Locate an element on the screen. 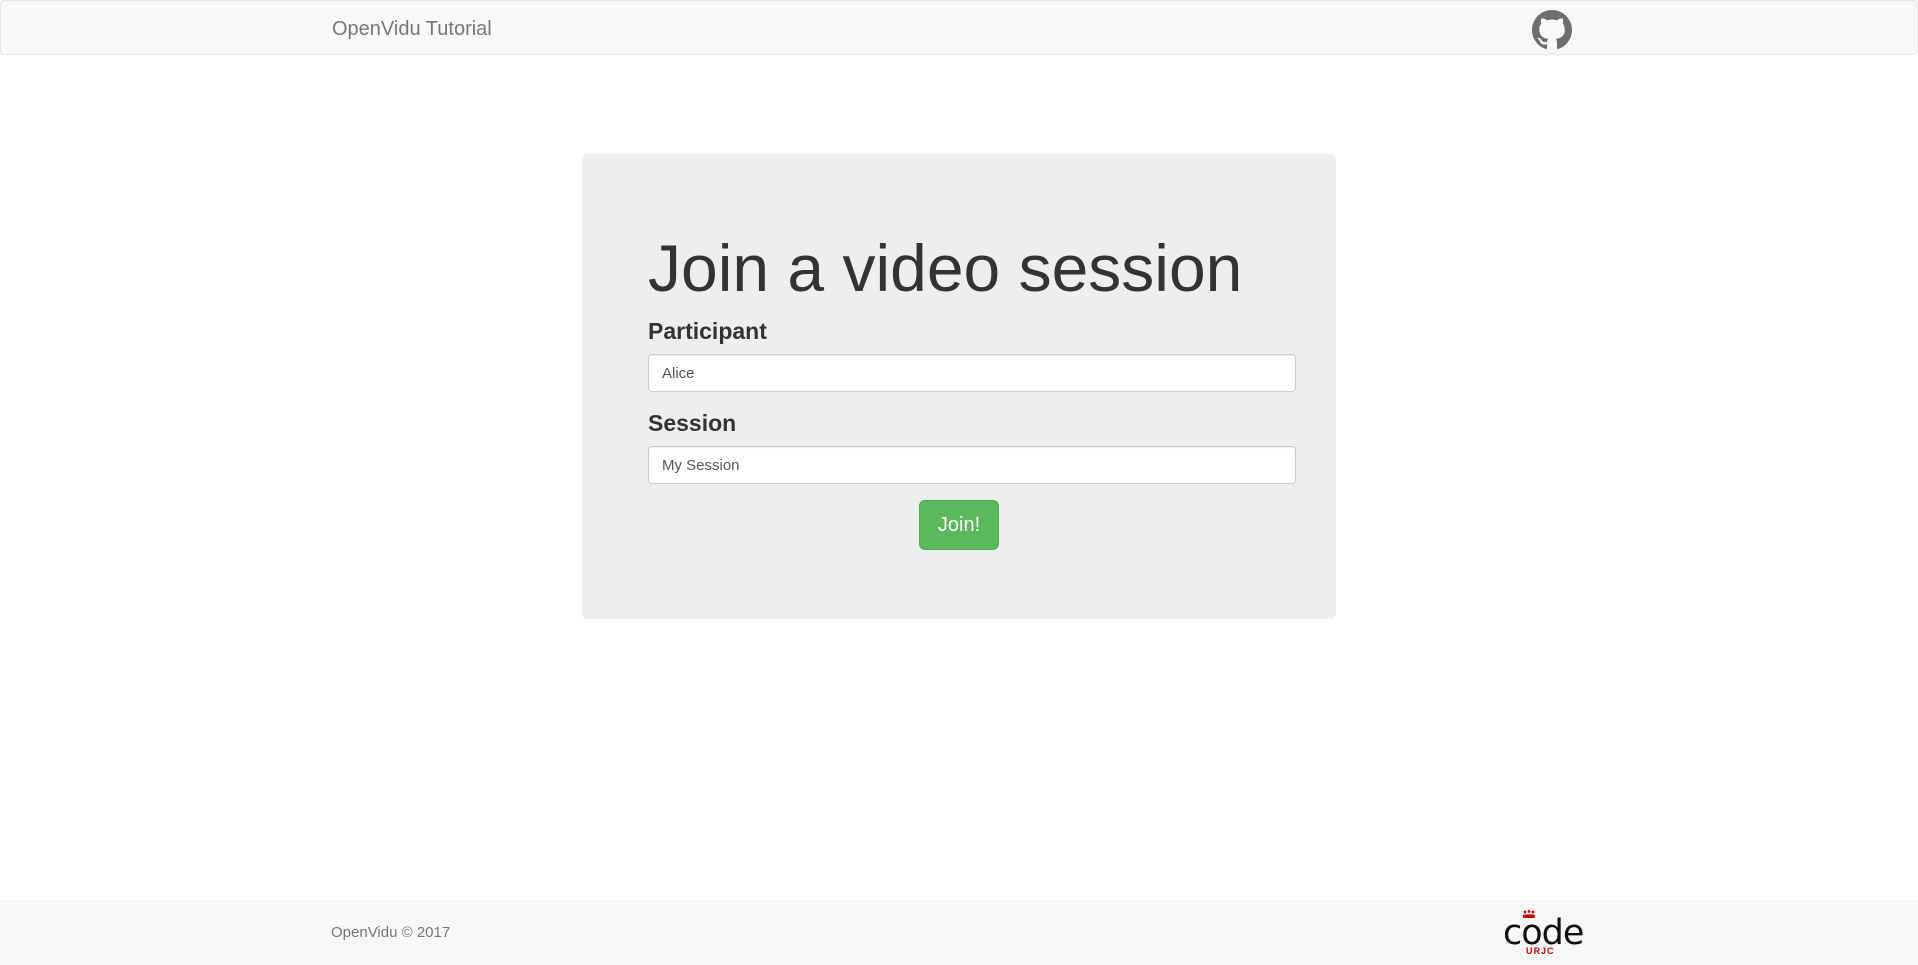 Image resolution: width=1918 pixels, height=965 pixels. logo-sub: URJC is located at coordinates (1540, 951).